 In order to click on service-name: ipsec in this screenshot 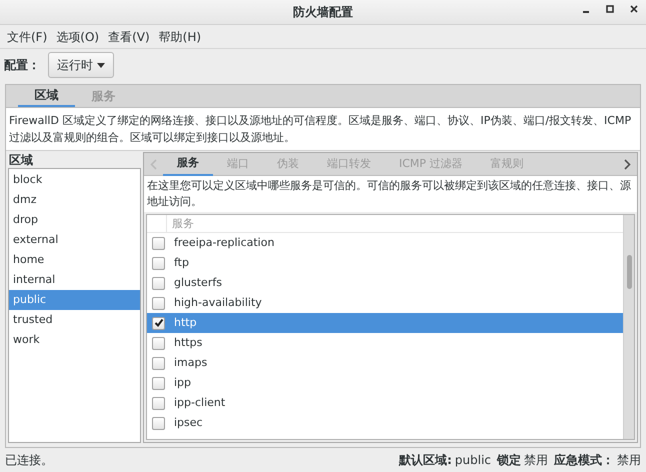, I will do `click(188, 422)`.